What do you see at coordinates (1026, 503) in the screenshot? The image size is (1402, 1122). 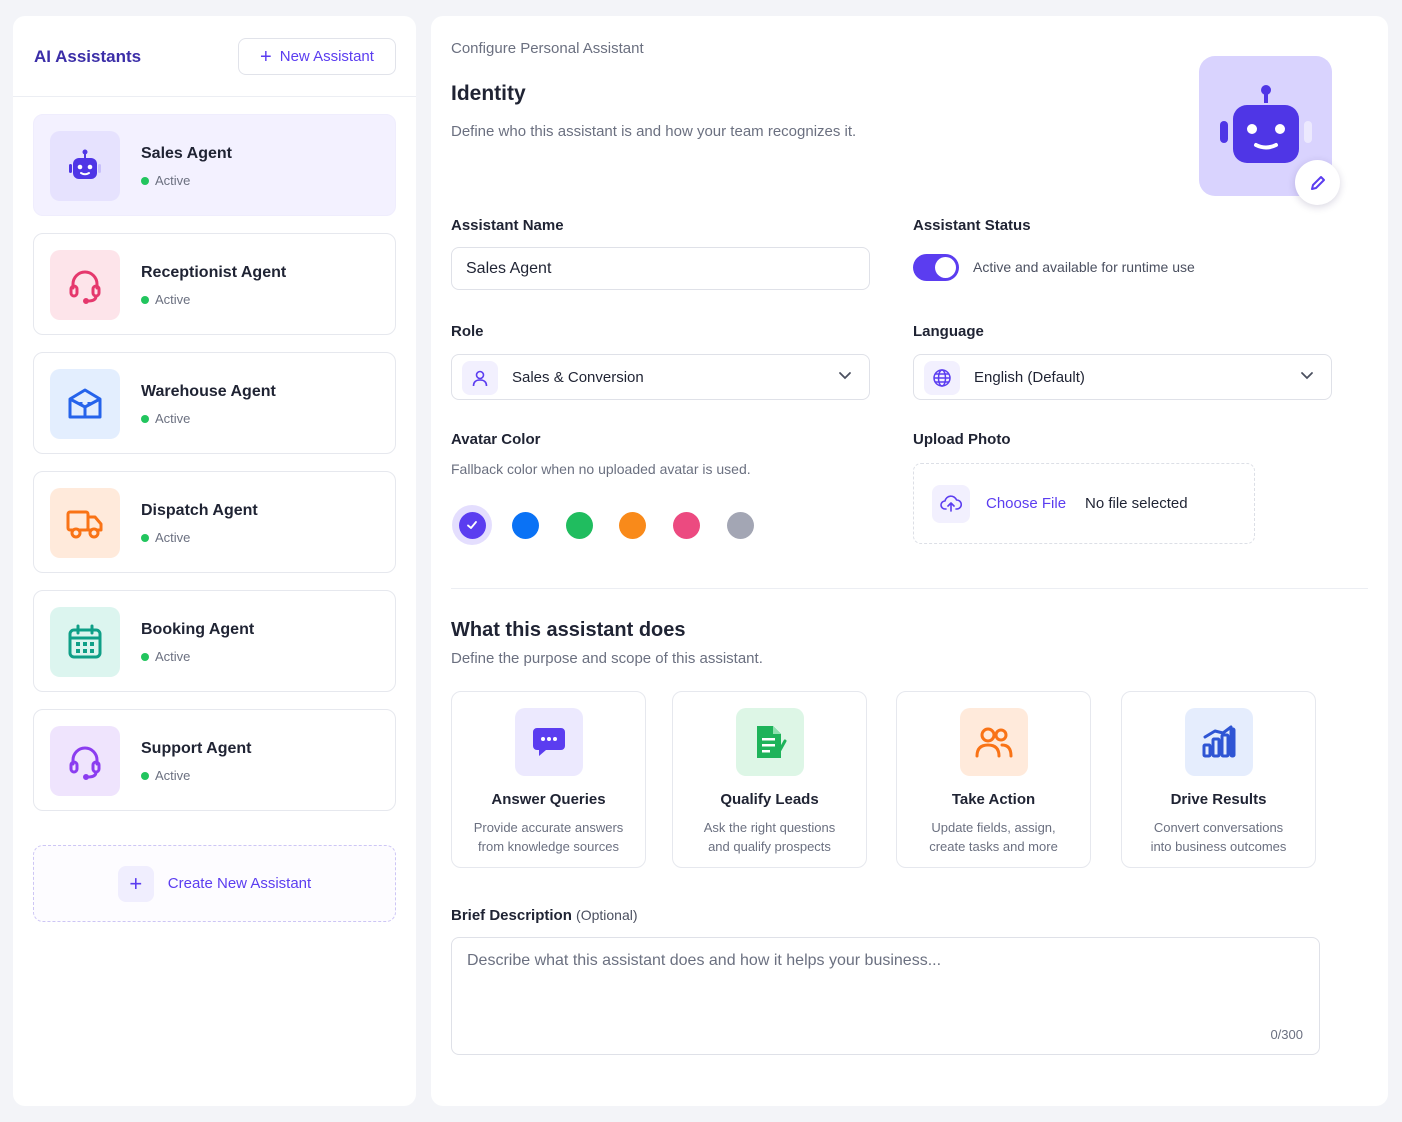 I see `choose-file-button: Choose File` at bounding box center [1026, 503].